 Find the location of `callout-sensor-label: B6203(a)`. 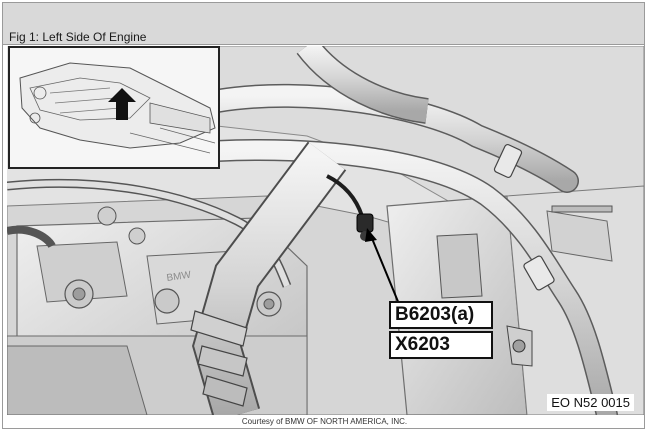

callout-sensor-label: B6203(a) is located at coordinates (441, 315).